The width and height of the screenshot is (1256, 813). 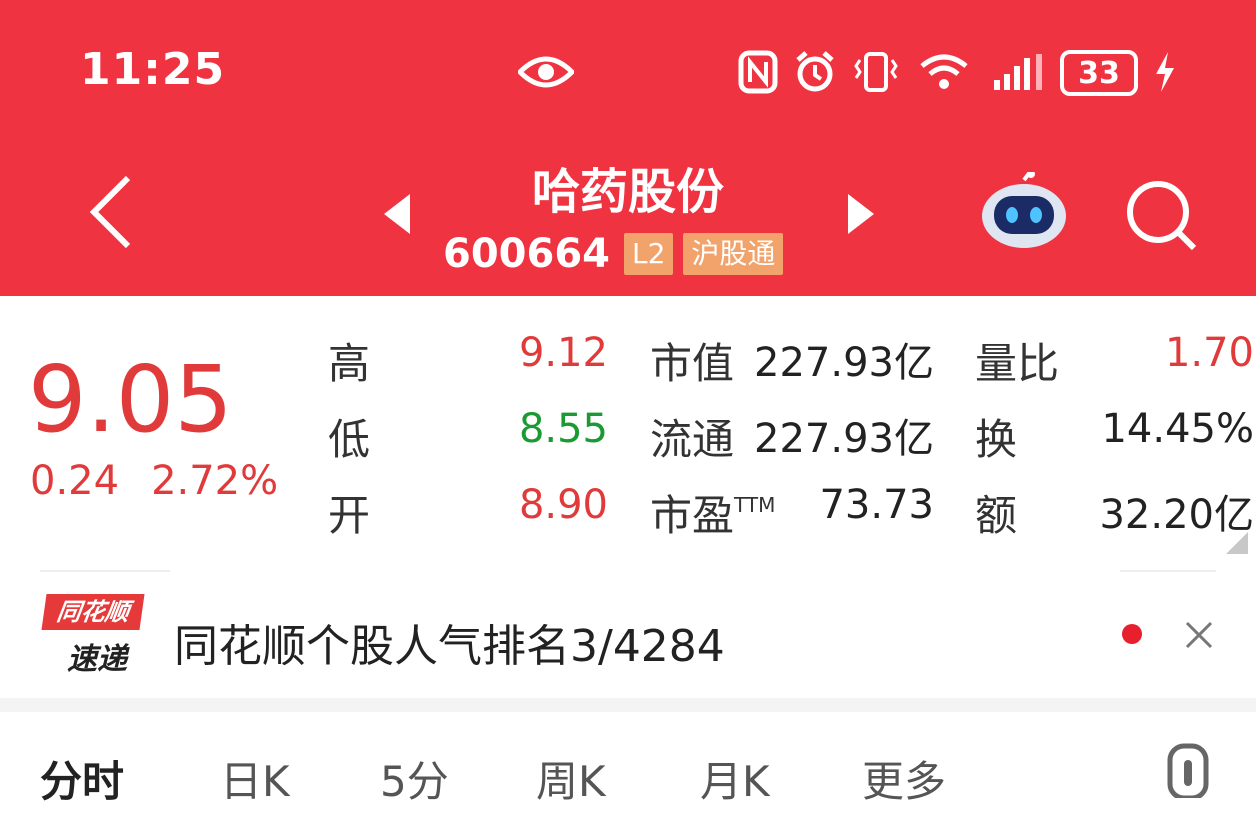 What do you see at coordinates (628, 762) in the screenshot?
I see `chart-tabs: 分时 日K 5分 周K 月K 更多` at bounding box center [628, 762].